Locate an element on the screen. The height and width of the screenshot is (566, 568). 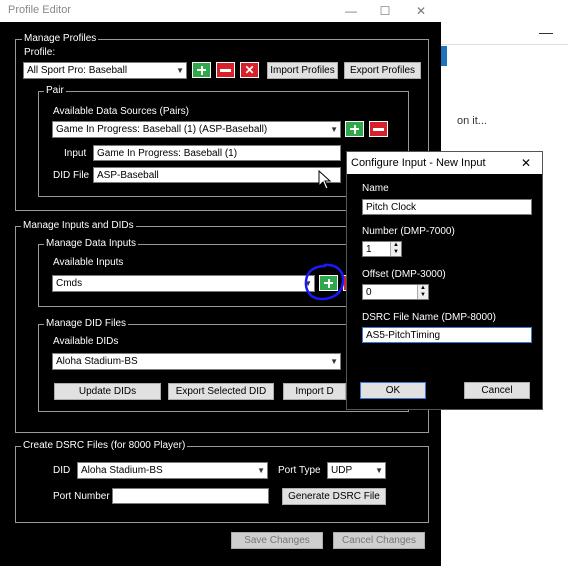
export-selected-did-button: Export Selected DID is located at coordinates (221, 391).